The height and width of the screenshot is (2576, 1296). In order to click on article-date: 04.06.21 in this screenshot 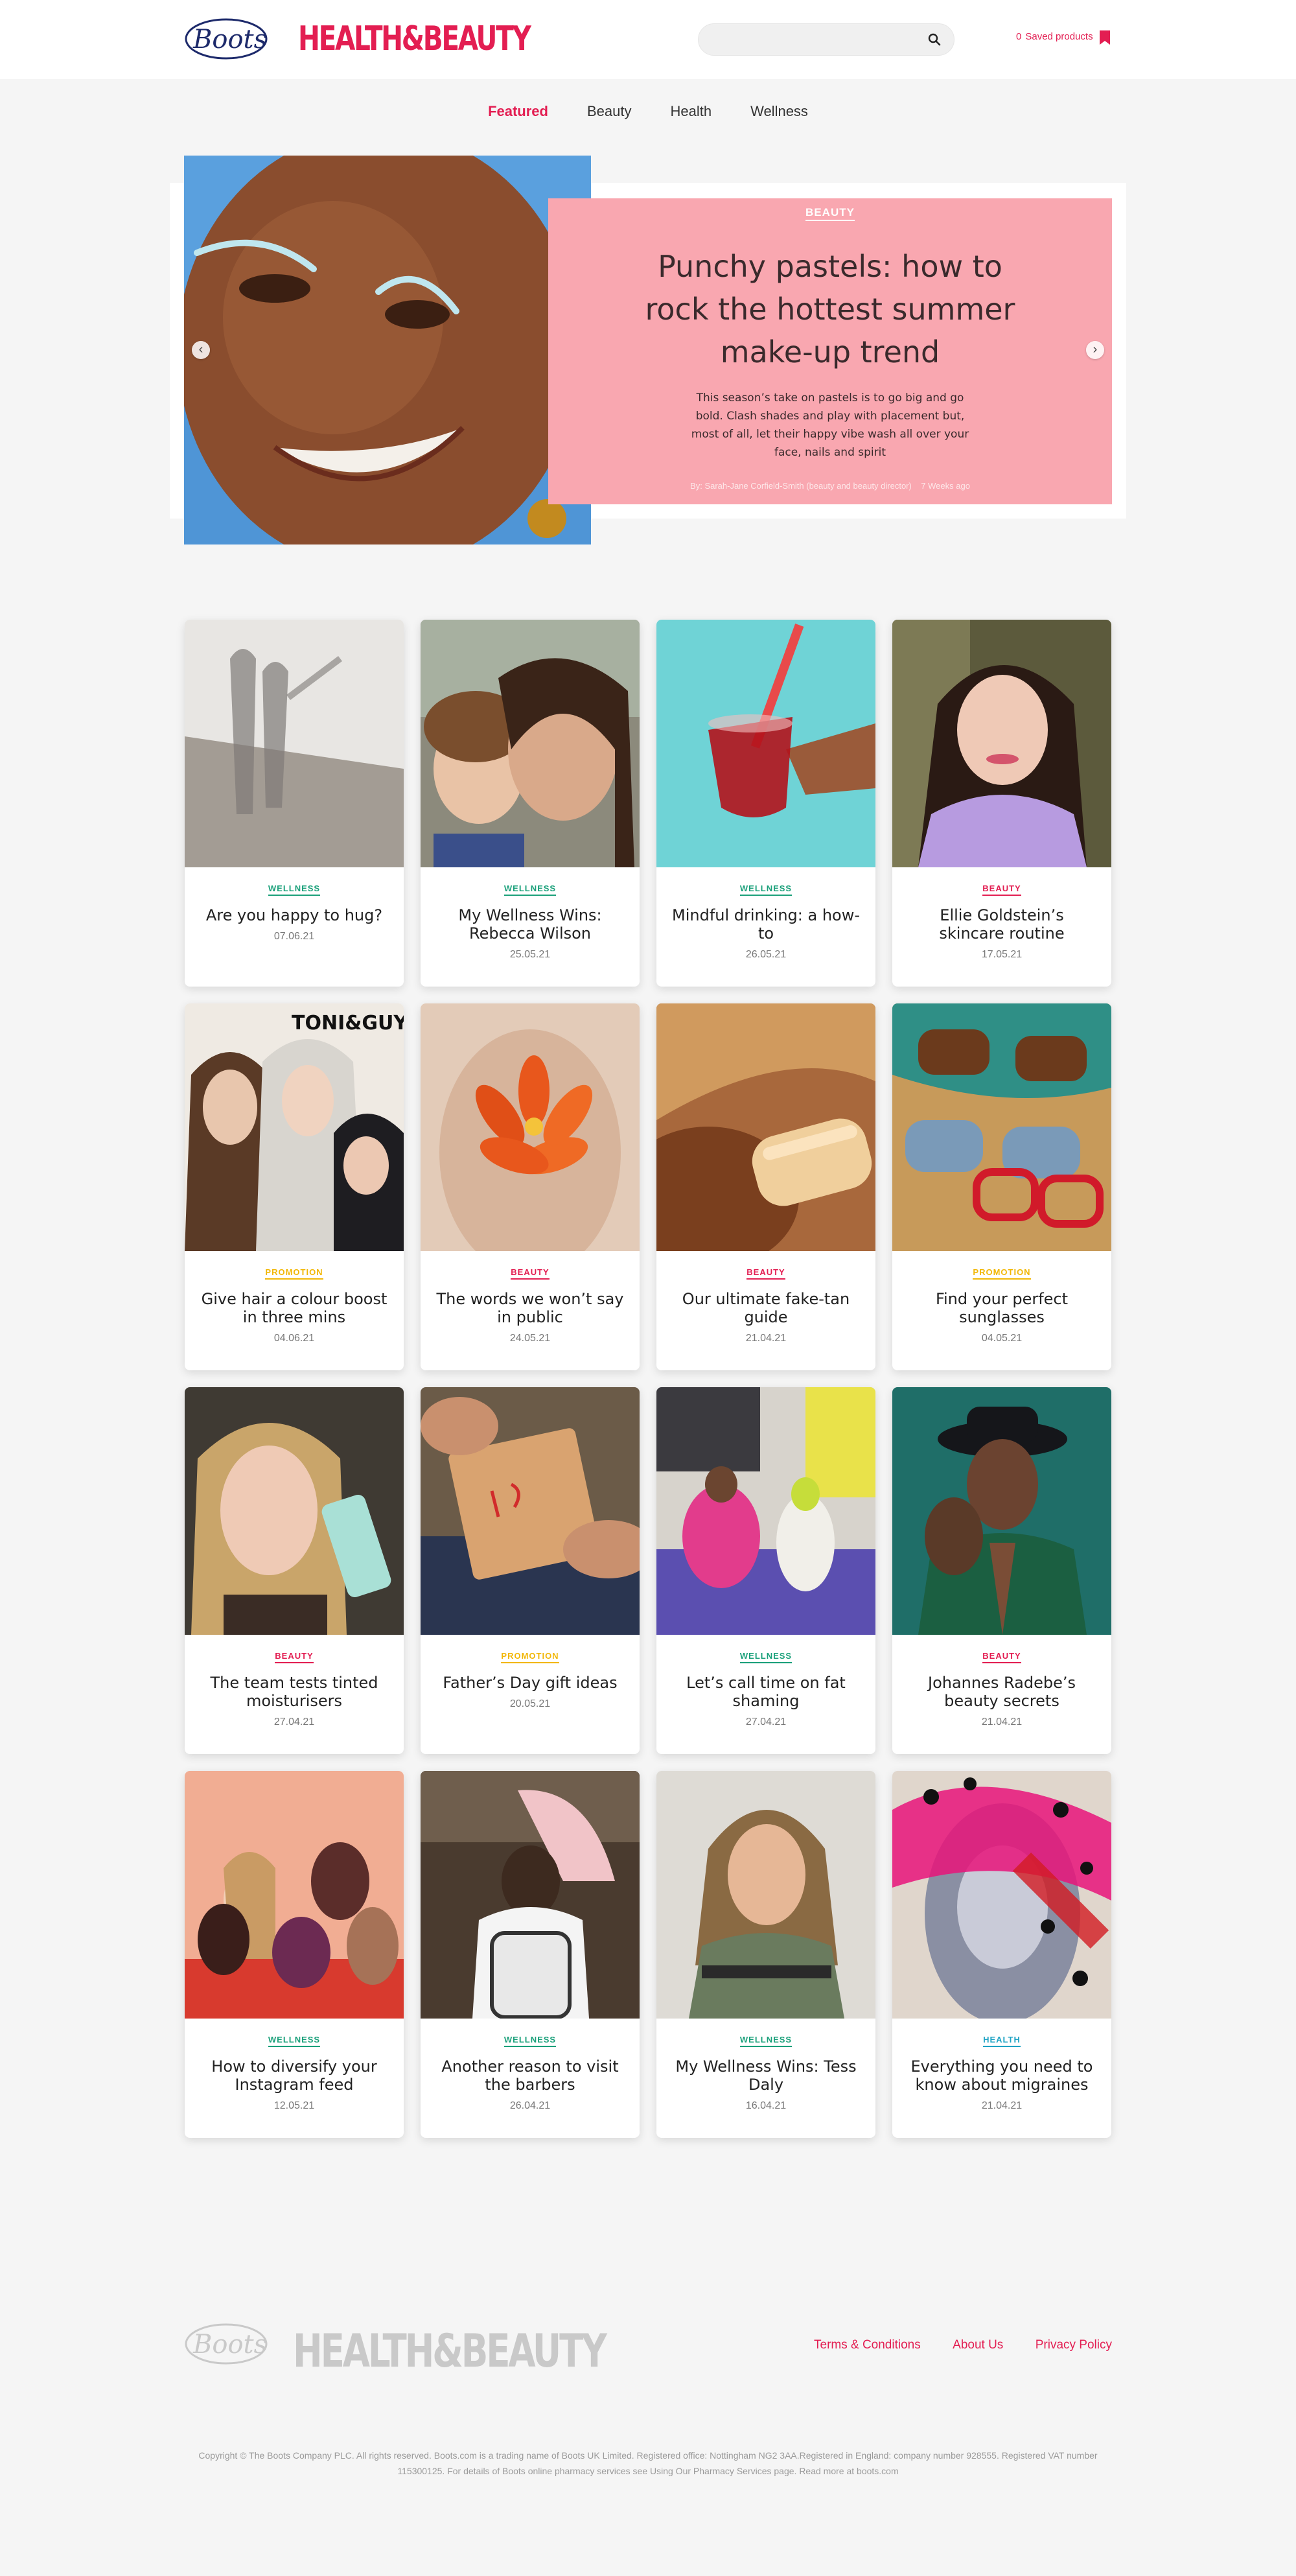, I will do `click(294, 1338)`.